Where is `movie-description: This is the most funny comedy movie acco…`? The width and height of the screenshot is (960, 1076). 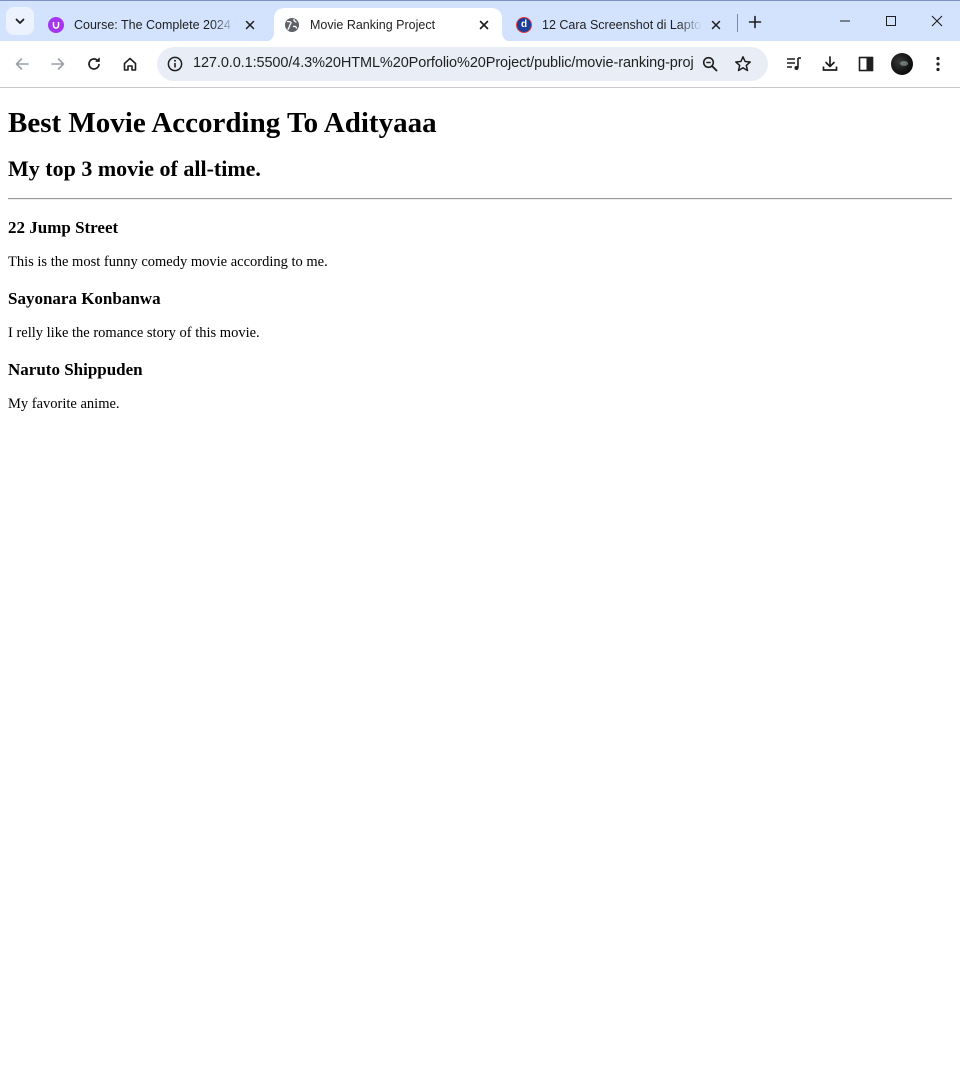
movie-description: This is the most funny comedy movie acco… is located at coordinates (168, 262).